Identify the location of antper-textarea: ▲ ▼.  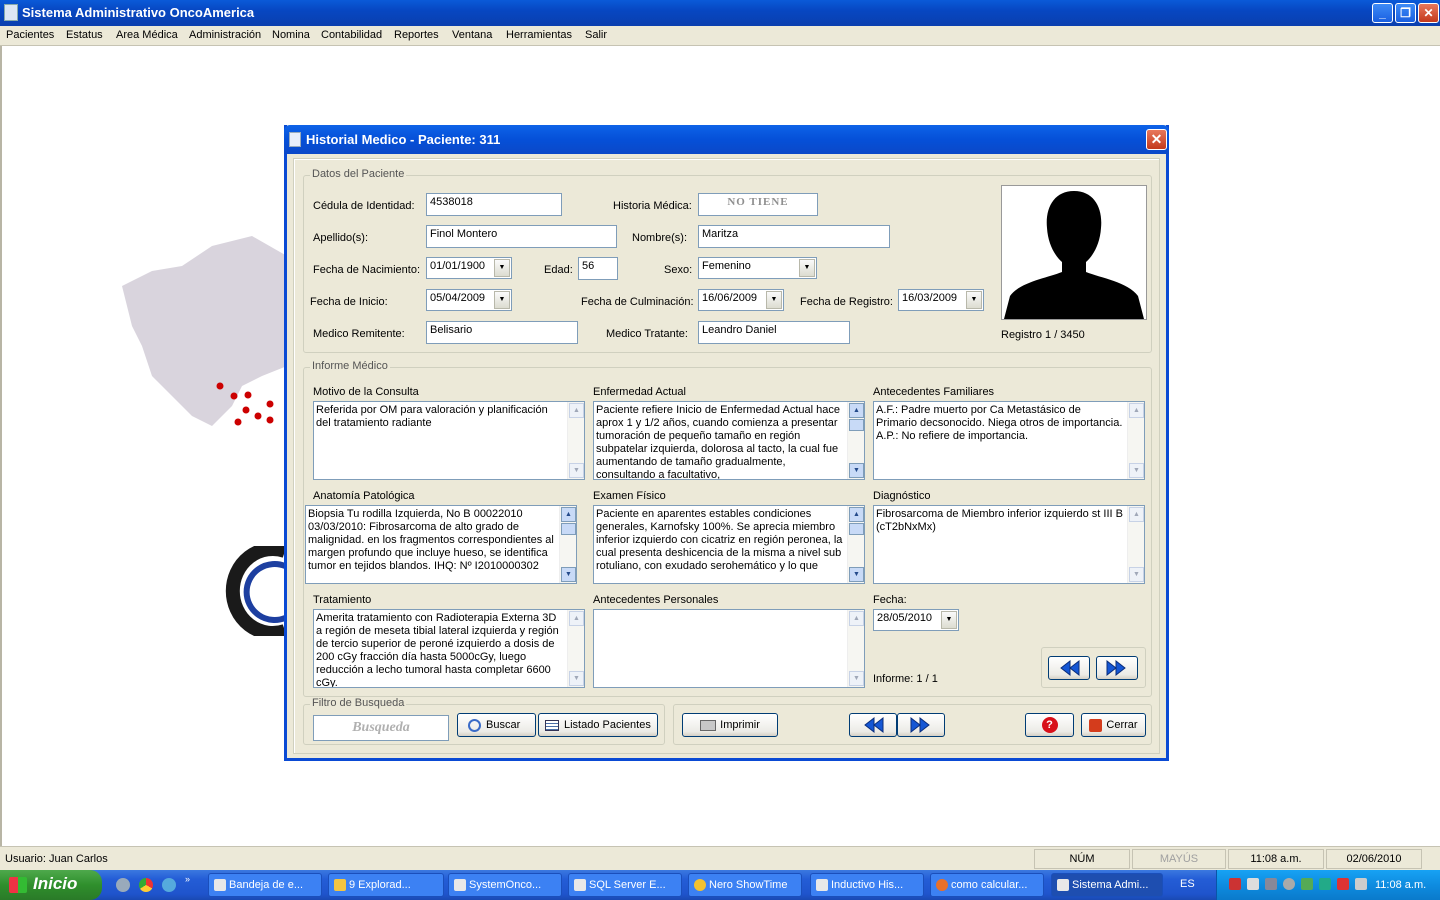
(729, 648).